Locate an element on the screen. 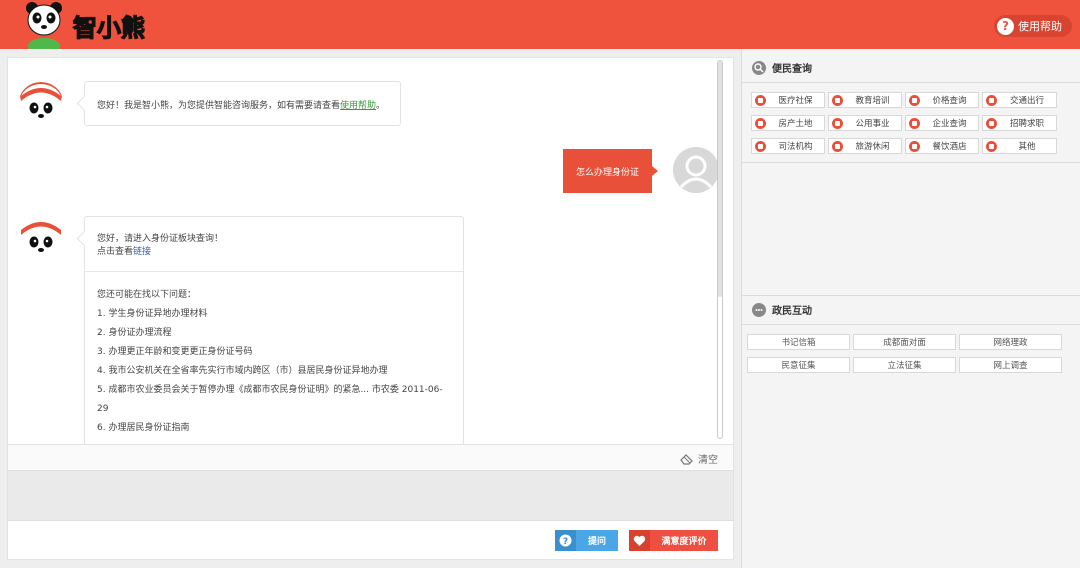 The image size is (1080, 568). scrollbar-thumb is located at coordinates (720, 179).